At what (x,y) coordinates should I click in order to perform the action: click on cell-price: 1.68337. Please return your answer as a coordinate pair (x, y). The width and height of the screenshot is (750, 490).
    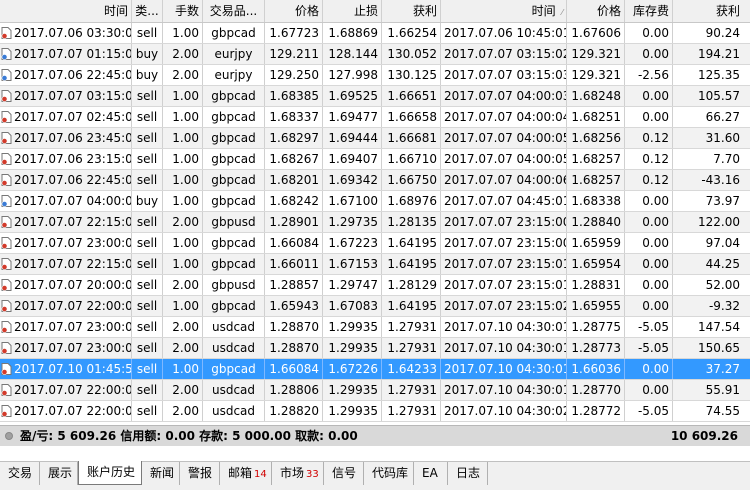
    Looking at the image, I should click on (294, 117).